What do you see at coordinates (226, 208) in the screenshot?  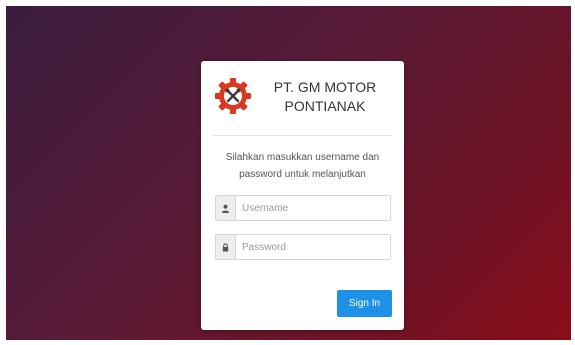 I see `user-icon` at bounding box center [226, 208].